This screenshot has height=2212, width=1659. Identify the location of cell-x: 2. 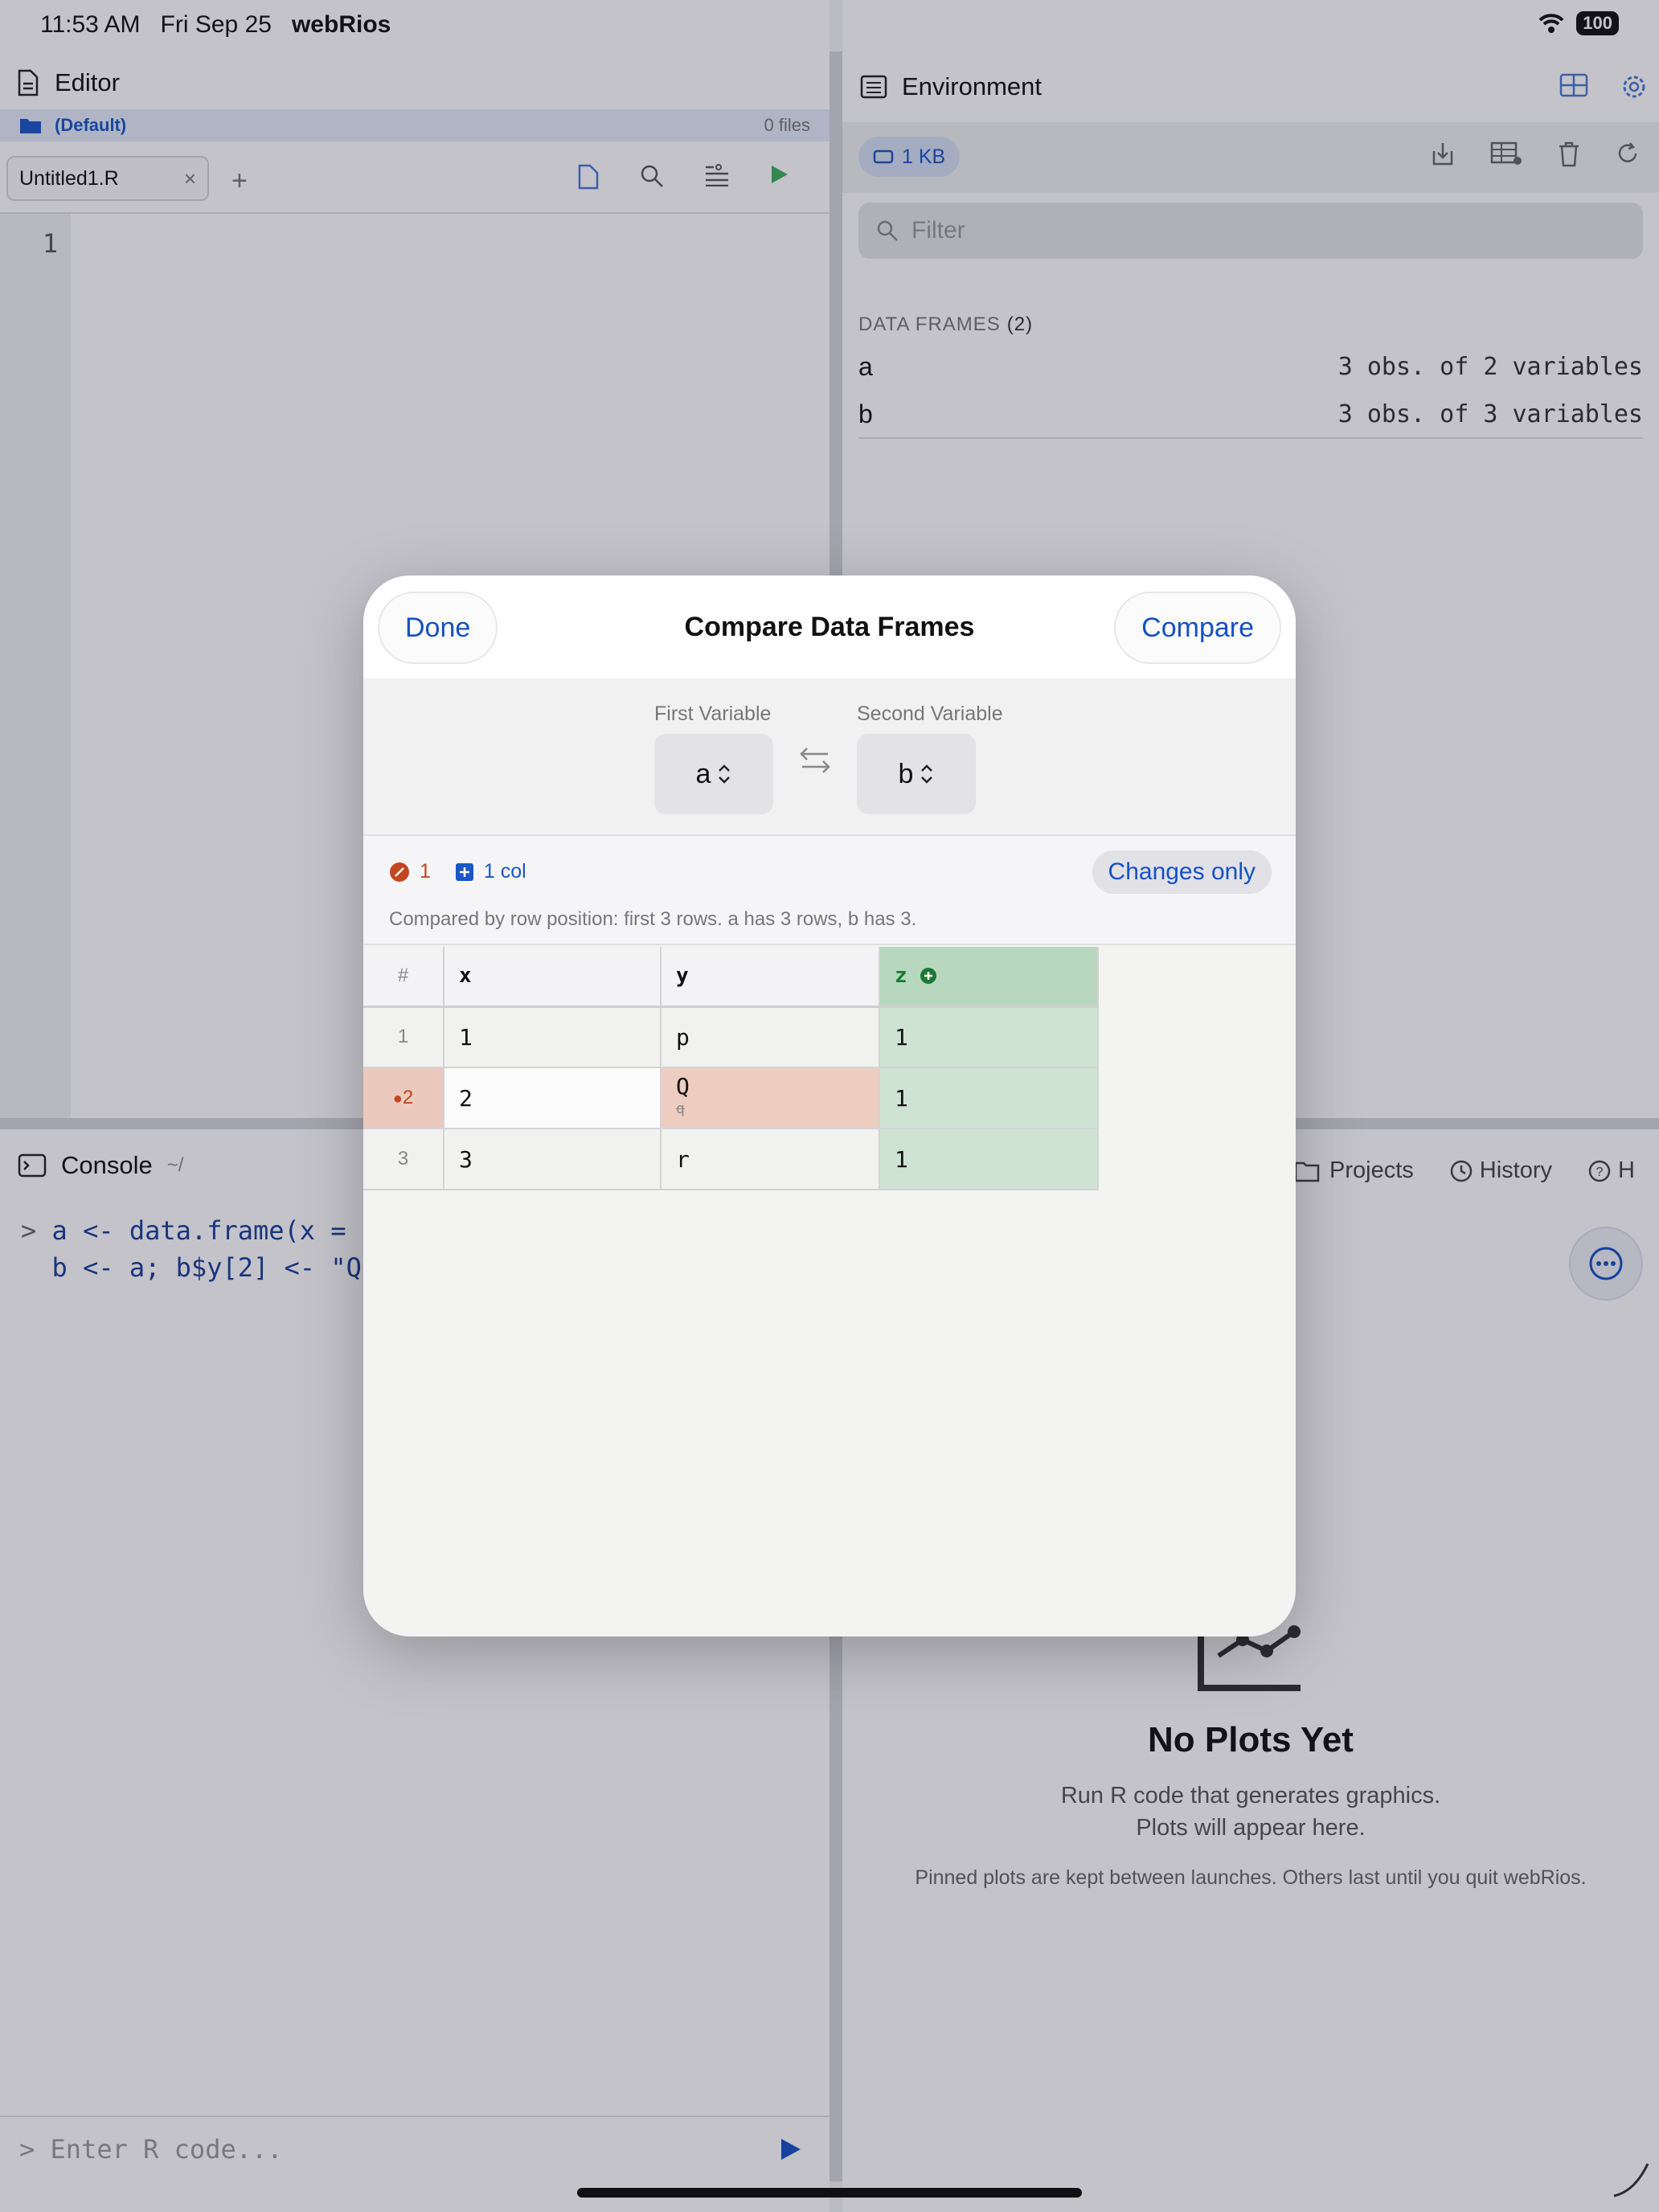
(553, 1098).